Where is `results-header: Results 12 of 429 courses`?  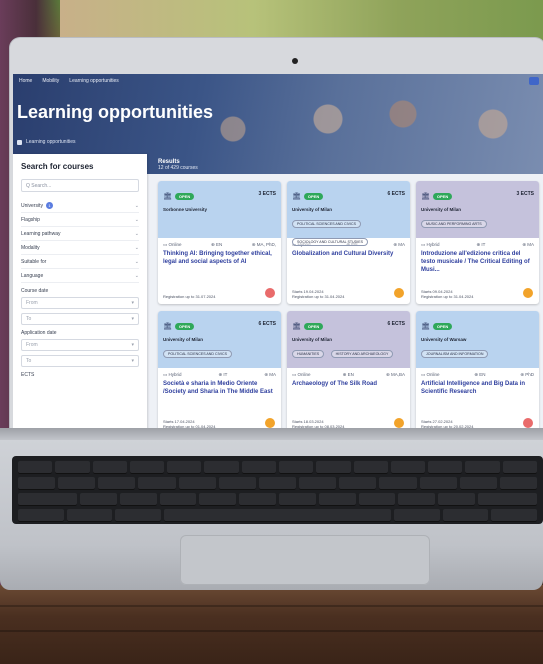
results-header: Results 12 of 429 courses is located at coordinates (178, 165).